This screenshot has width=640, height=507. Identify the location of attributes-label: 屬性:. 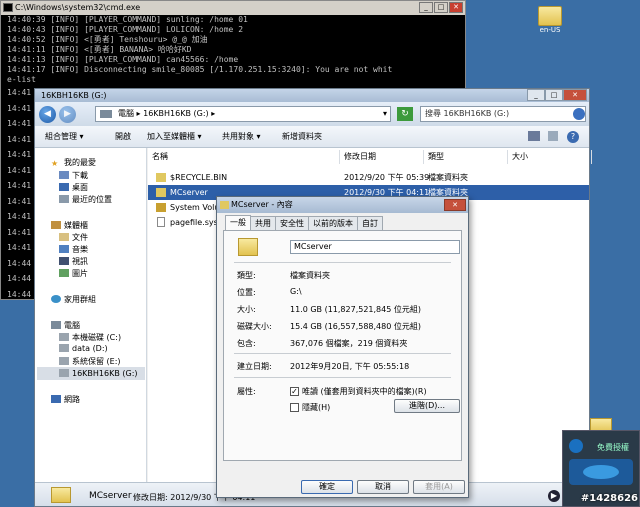
(246, 391).